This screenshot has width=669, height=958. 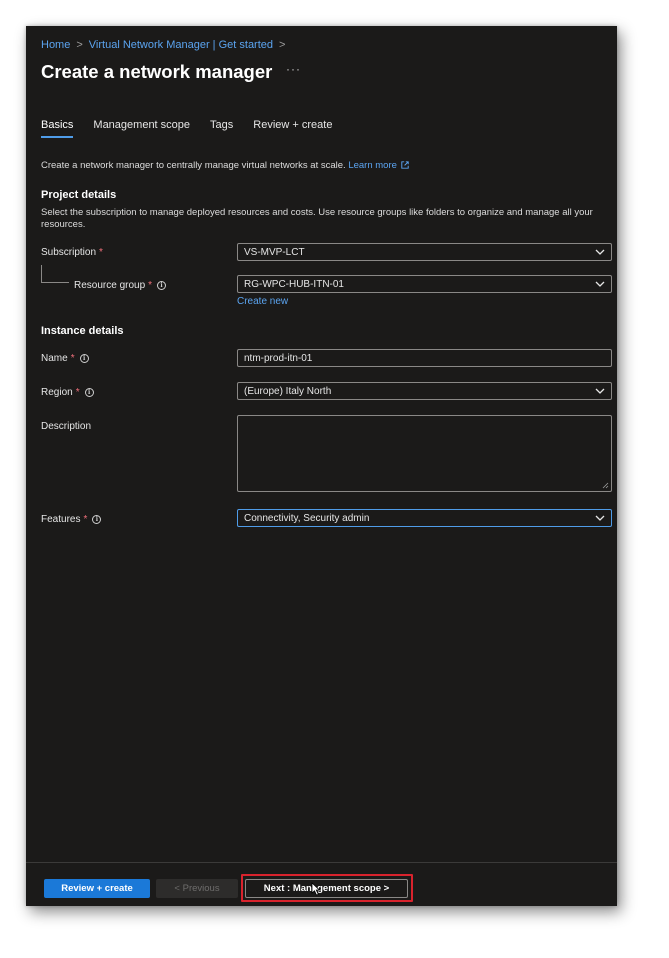 What do you see at coordinates (157, 71) in the screenshot?
I see `page-title: Create a network manager` at bounding box center [157, 71].